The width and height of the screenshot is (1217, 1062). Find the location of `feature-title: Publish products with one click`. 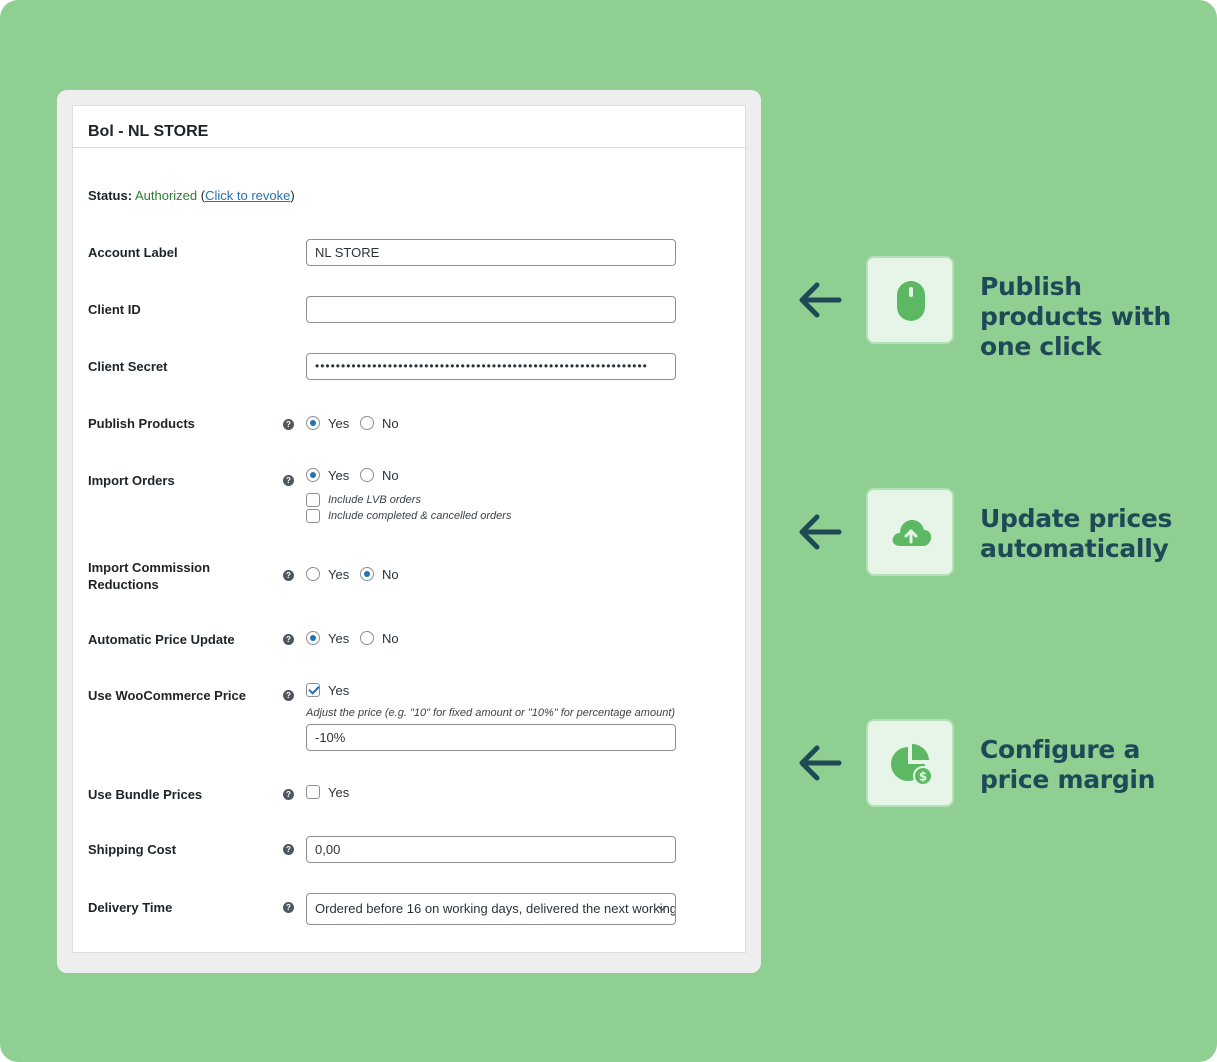

feature-title: Publish products with one click is located at coordinates (1075, 316).